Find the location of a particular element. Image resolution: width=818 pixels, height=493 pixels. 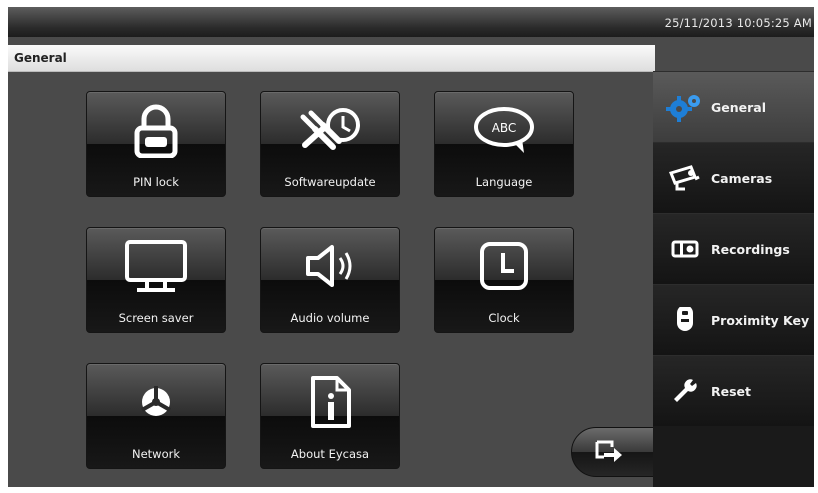

tile-network: Network is located at coordinates (156, 416).